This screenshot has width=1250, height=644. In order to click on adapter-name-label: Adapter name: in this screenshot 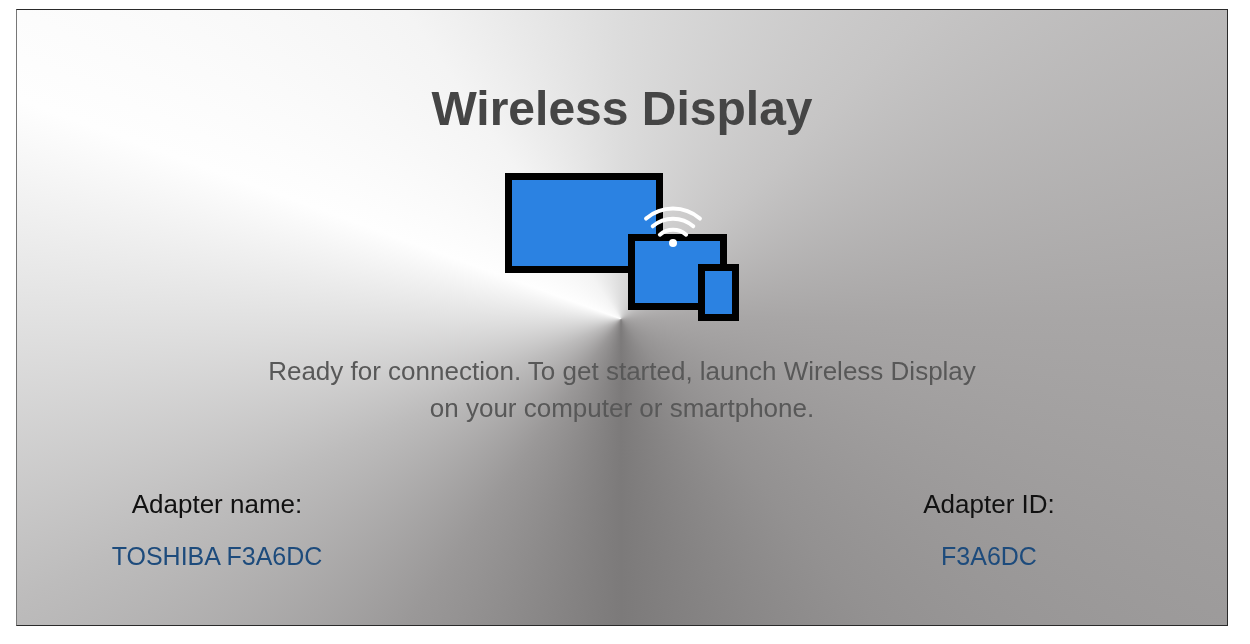, I will do `click(217, 504)`.